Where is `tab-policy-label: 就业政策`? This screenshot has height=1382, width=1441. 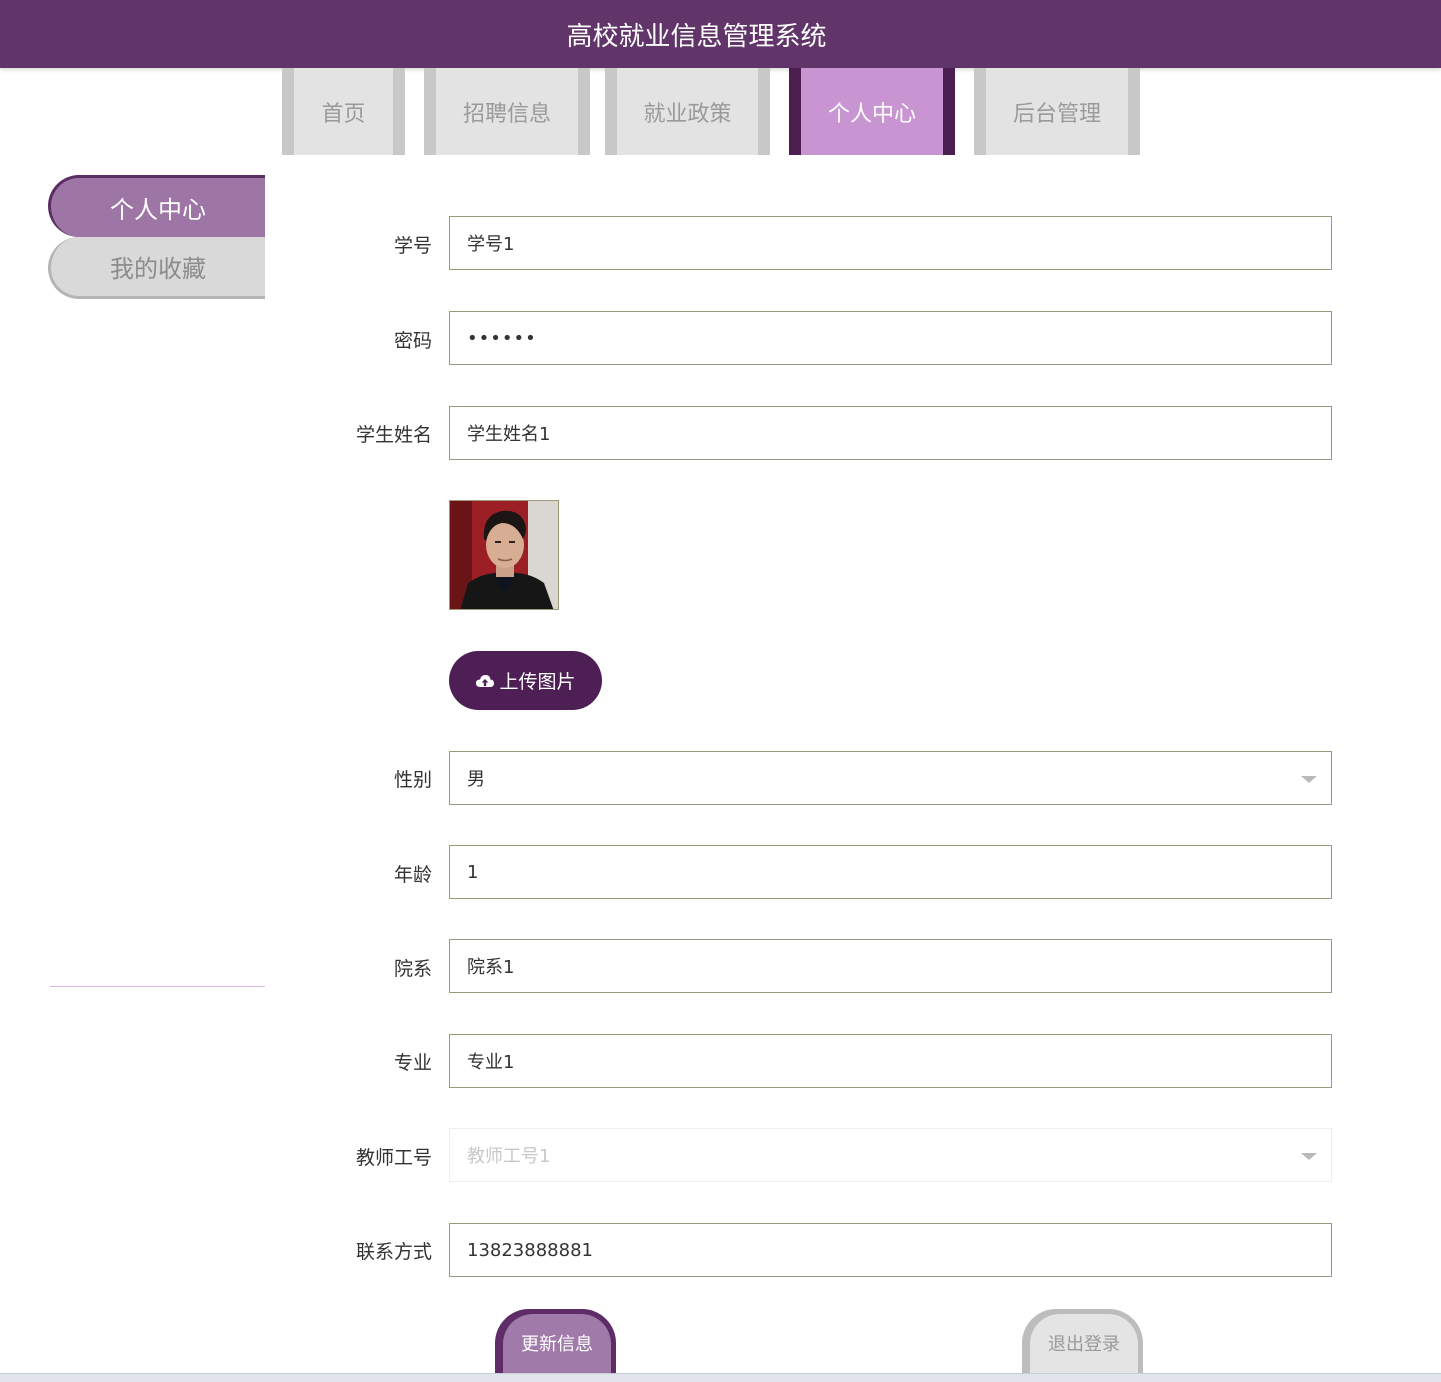
tab-policy-label: 就业政策 is located at coordinates (687, 114).